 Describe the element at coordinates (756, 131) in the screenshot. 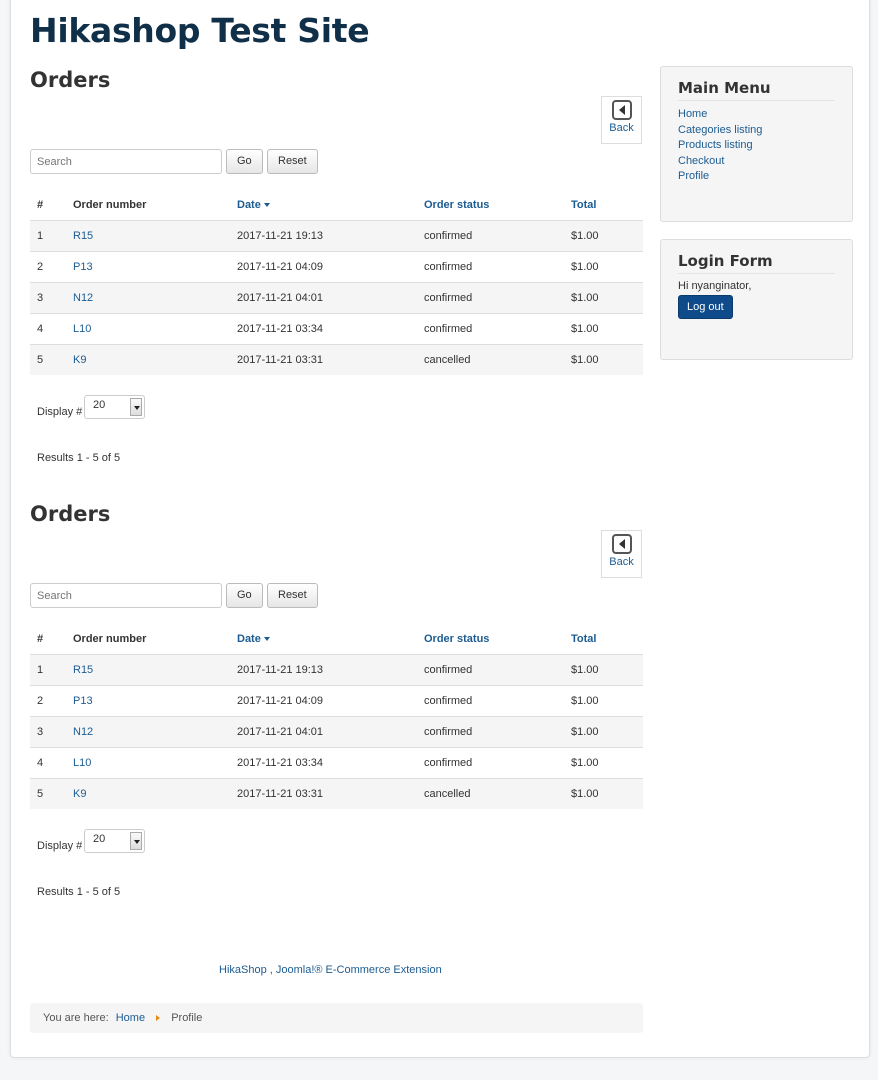

I see `menu-item-categories-listing: Categories listing` at that location.